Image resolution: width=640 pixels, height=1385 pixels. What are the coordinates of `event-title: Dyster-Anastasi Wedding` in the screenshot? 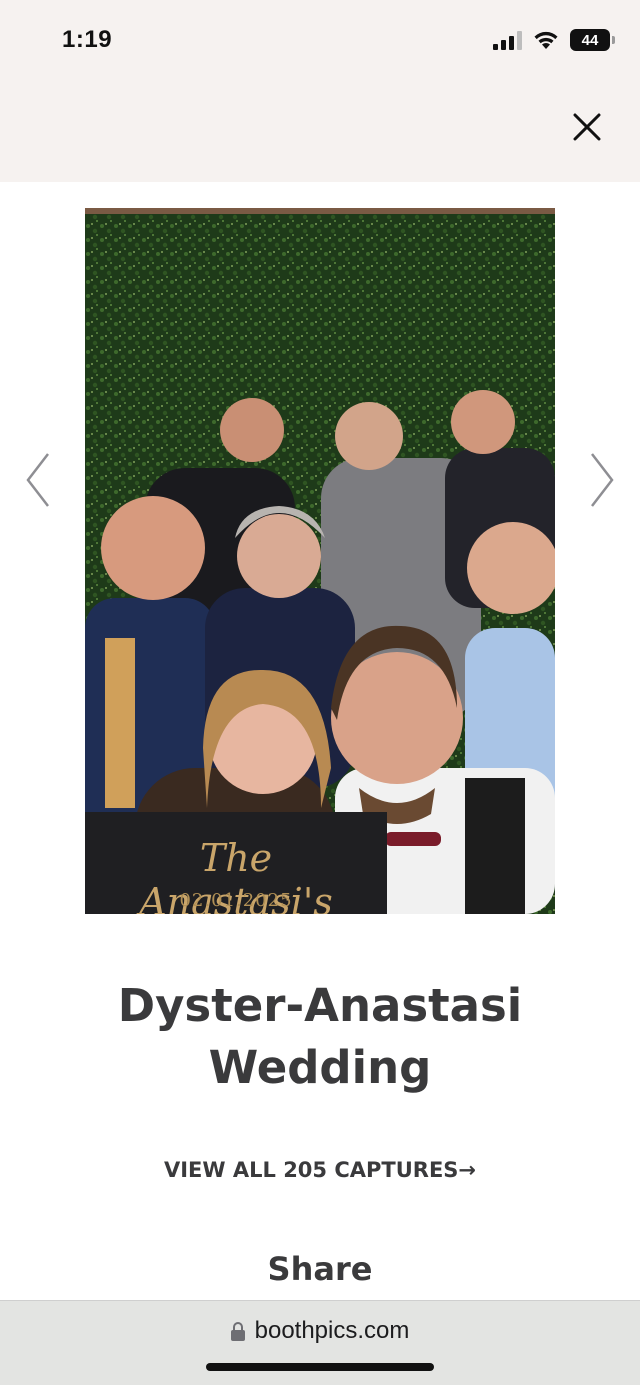 It's located at (320, 1036).